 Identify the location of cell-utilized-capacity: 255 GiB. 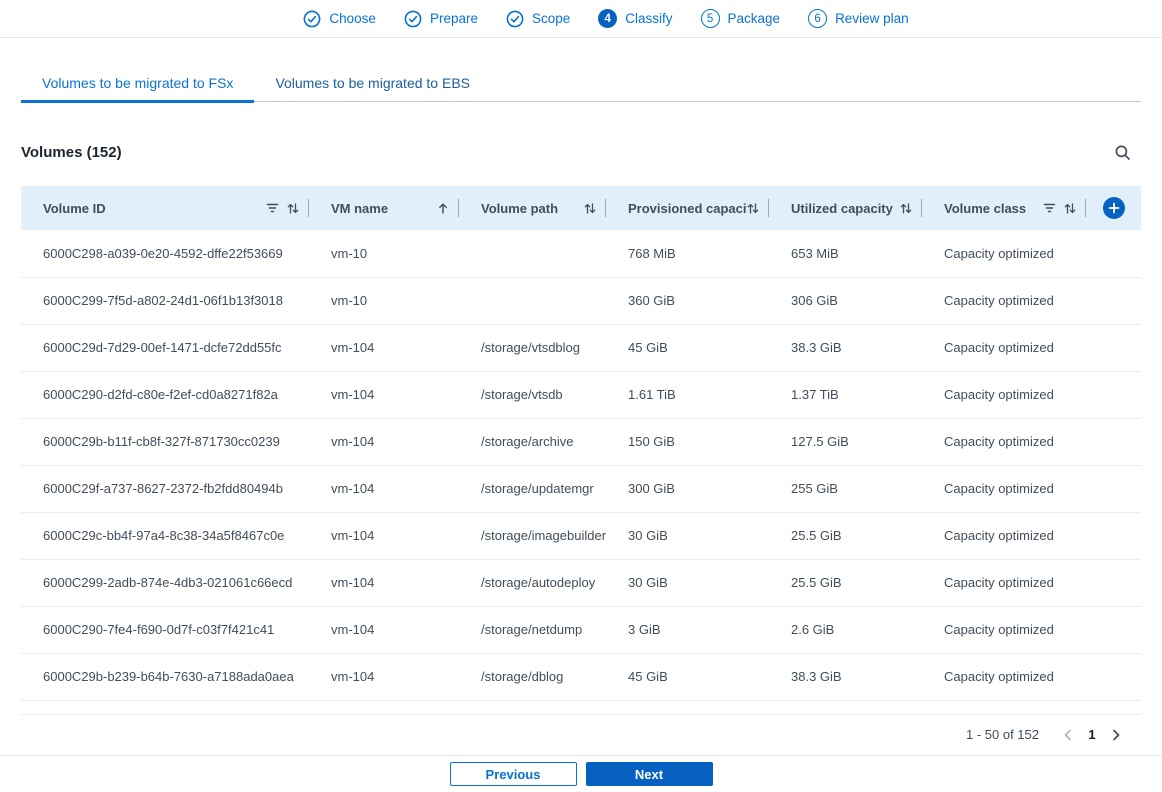
(845, 489).